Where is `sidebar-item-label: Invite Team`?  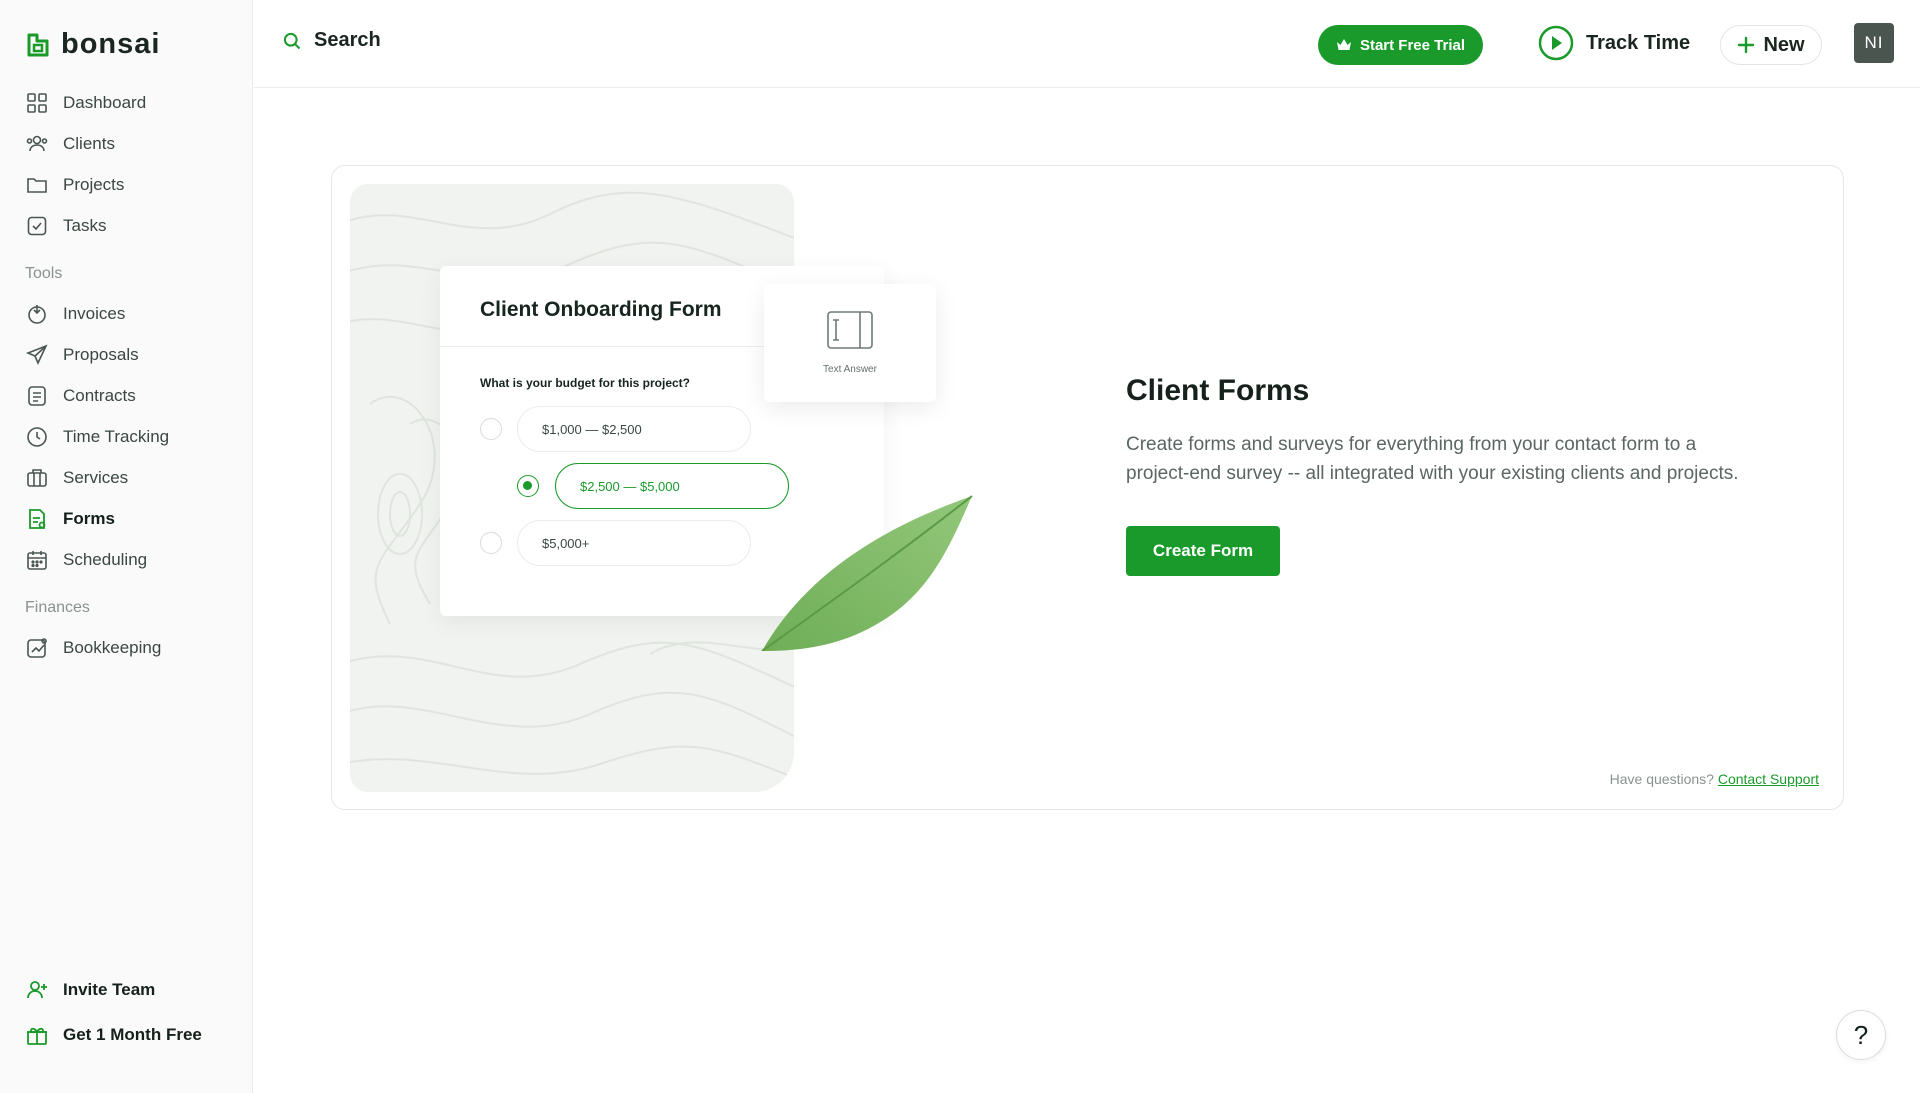
sidebar-item-label: Invite Team is located at coordinates (109, 989).